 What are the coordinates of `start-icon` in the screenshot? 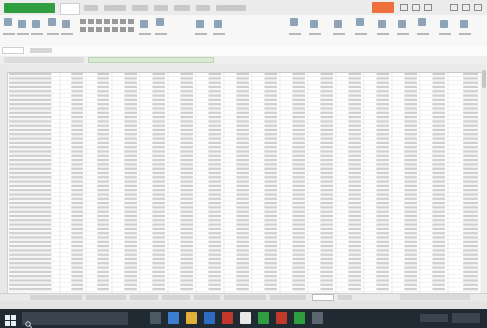 It's located at (10, 319).